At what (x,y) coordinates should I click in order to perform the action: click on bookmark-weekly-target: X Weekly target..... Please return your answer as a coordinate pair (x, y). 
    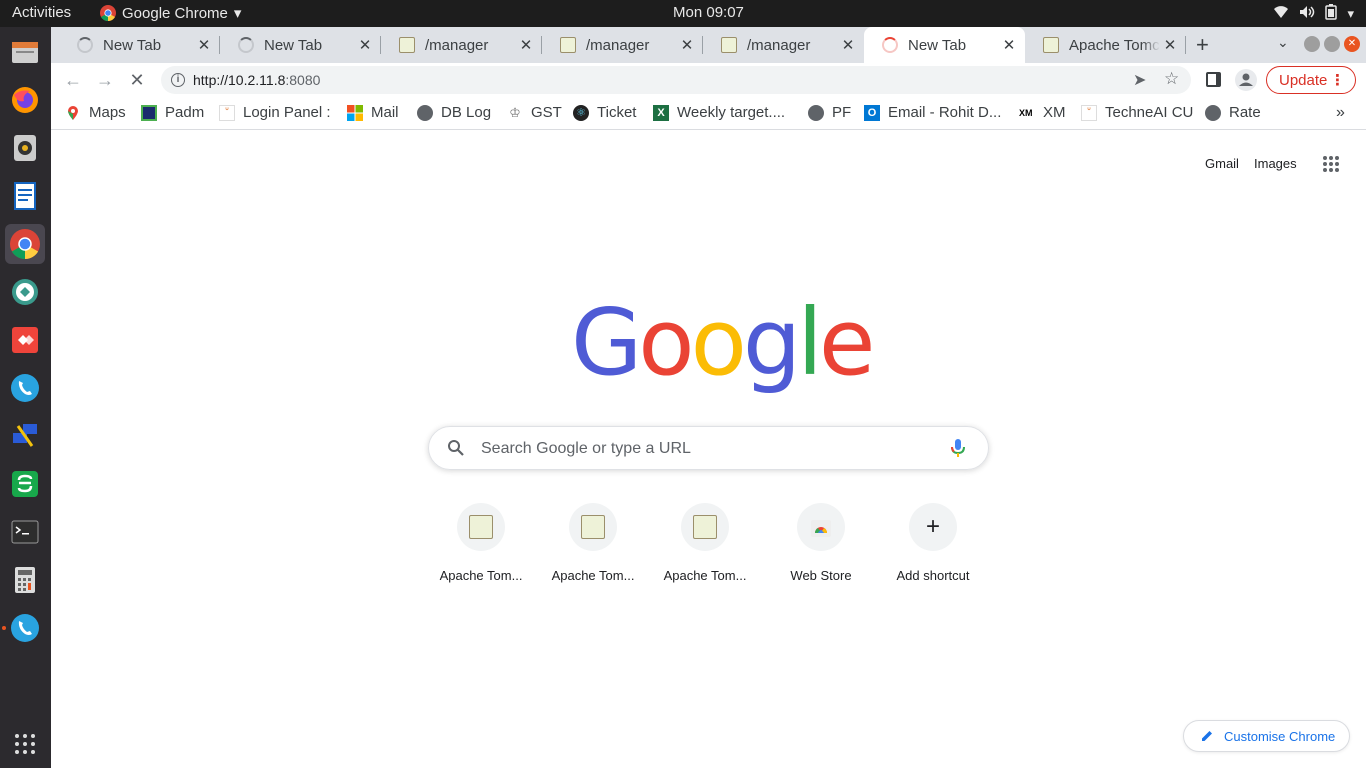
    Looking at the image, I should click on (719, 112).